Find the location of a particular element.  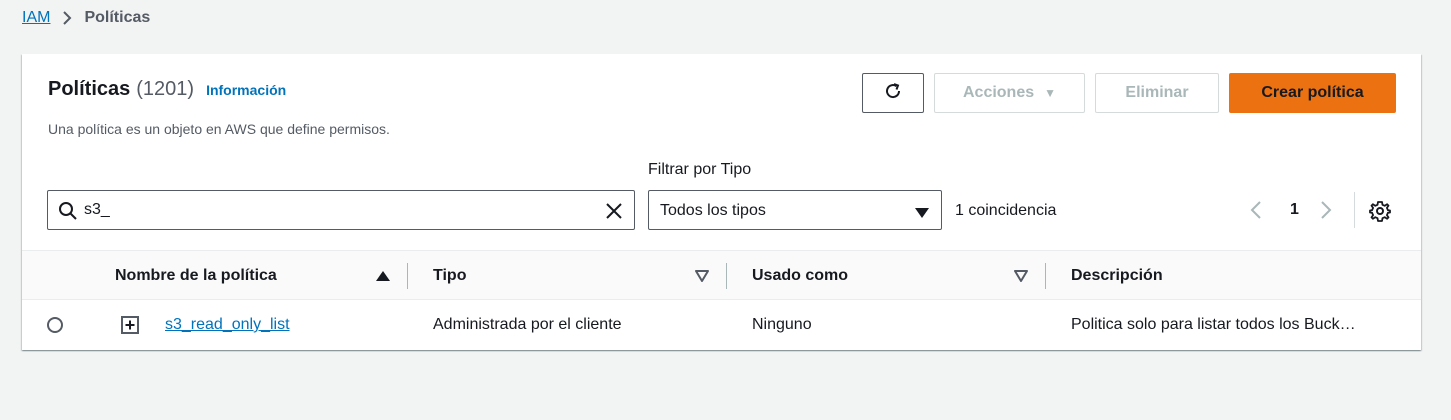

search-field is located at coordinates (341, 210).